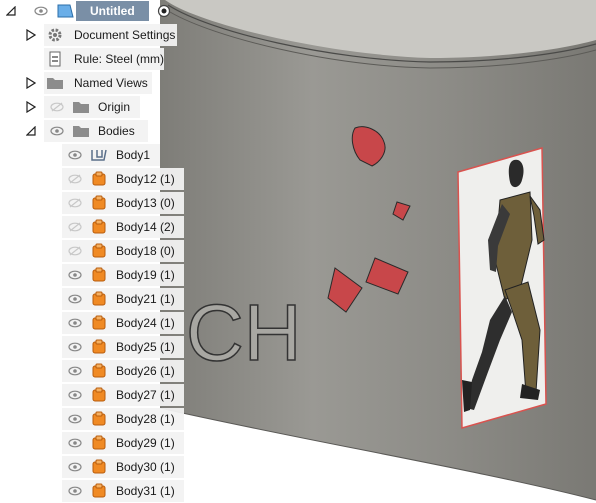 This screenshot has height=503, width=596. I want to click on item-label: Rule: Steel (mm), so click(119, 59).